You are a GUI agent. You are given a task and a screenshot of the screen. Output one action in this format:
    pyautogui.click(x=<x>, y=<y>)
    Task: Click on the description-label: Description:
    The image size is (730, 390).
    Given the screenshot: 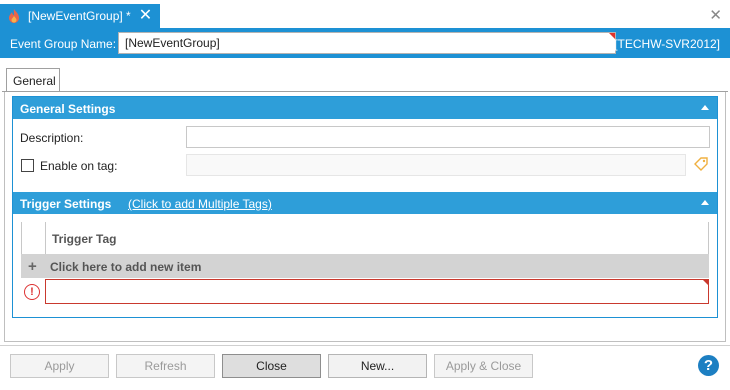 What is the action you would take?
    pyautogui.click(x=52, y=138)
    